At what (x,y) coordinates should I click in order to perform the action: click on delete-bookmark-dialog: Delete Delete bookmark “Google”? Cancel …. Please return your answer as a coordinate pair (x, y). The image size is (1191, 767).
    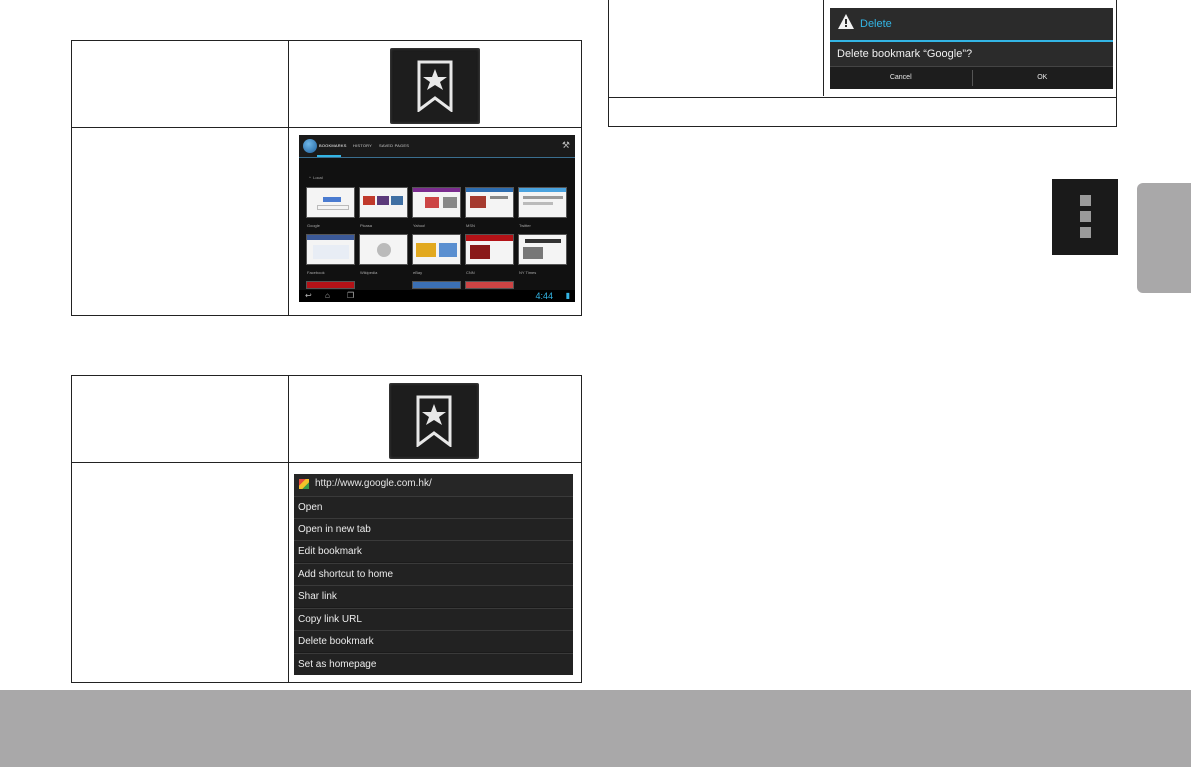
    Looking at the image, I should click on (971, 48).